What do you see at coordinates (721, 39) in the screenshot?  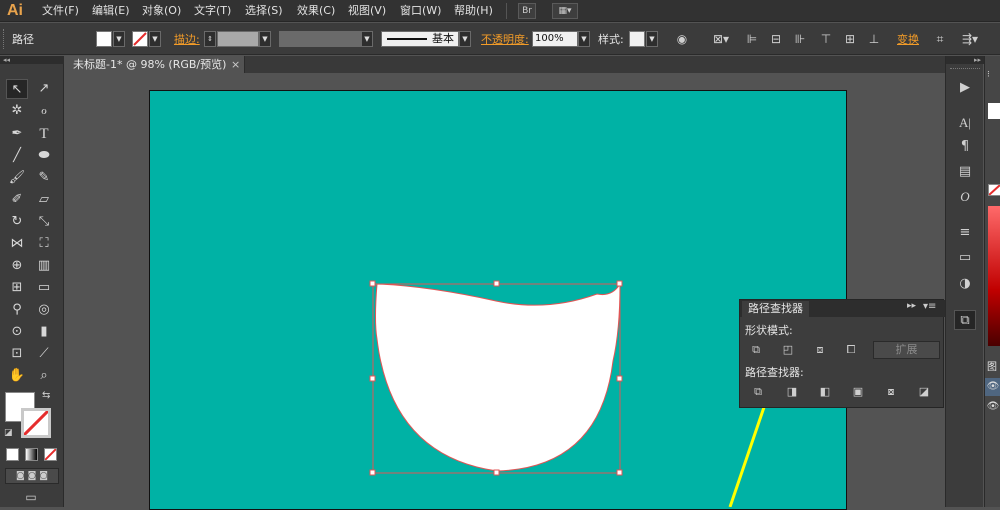 I see `align-to-dropdown-icon: ⊠▾` at bounding box center [721, 39].